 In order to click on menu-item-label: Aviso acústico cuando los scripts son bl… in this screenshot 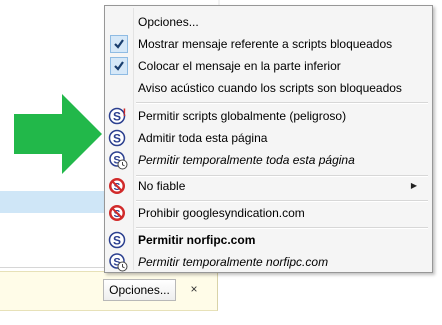, I will do `click(270, 88)`.